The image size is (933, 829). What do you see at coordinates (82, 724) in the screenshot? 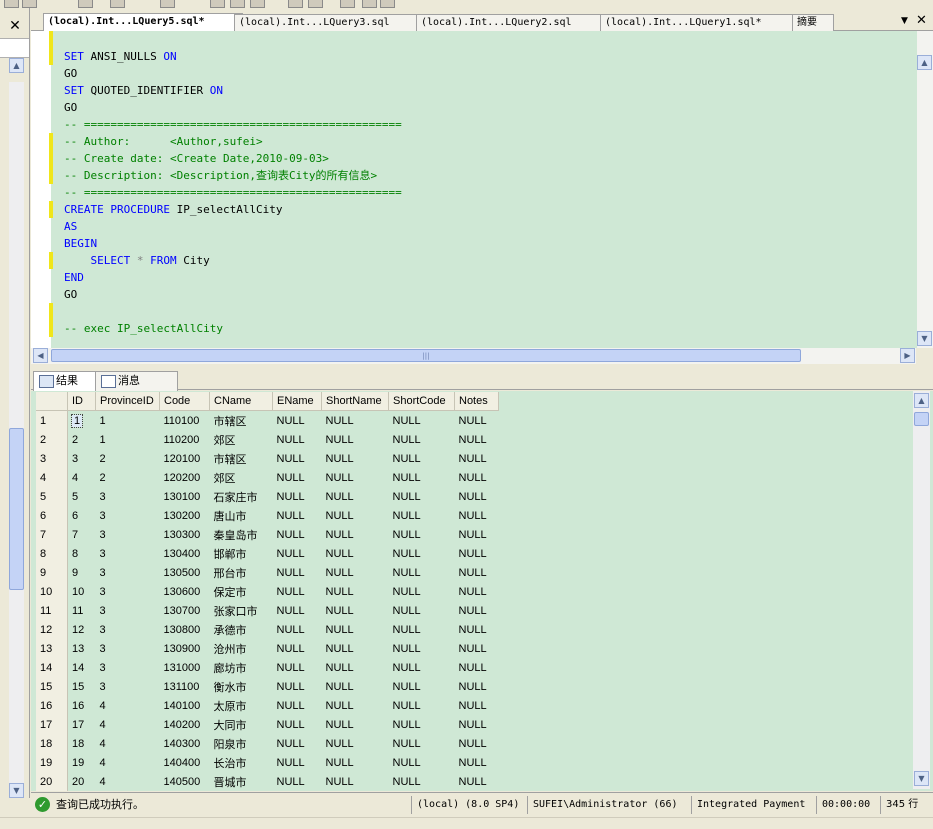
I see `cell-id: 17` at bounding box center [82, 724].